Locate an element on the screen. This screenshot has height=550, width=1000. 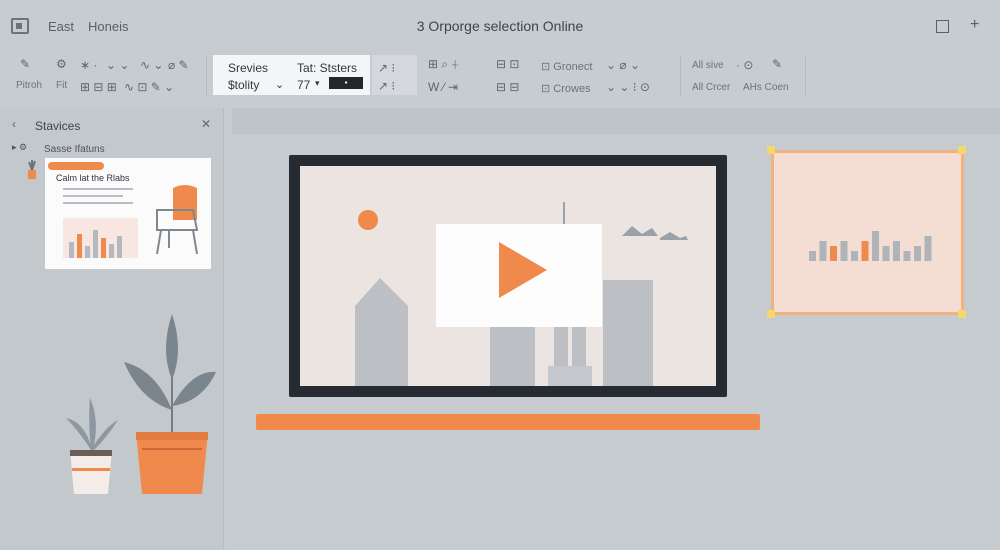
pen-icon: ⌀ ✎ is located at coordinates (178, 65).